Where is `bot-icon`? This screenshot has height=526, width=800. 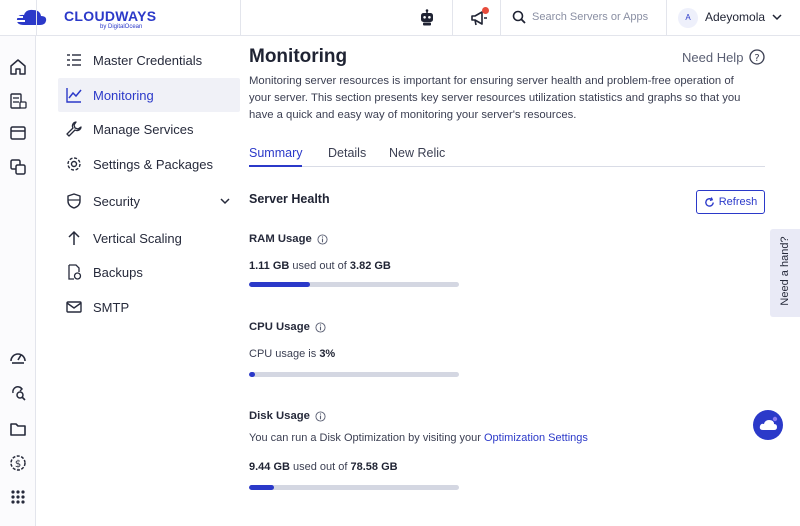
bot-icon is located at coordinates (427, 18).